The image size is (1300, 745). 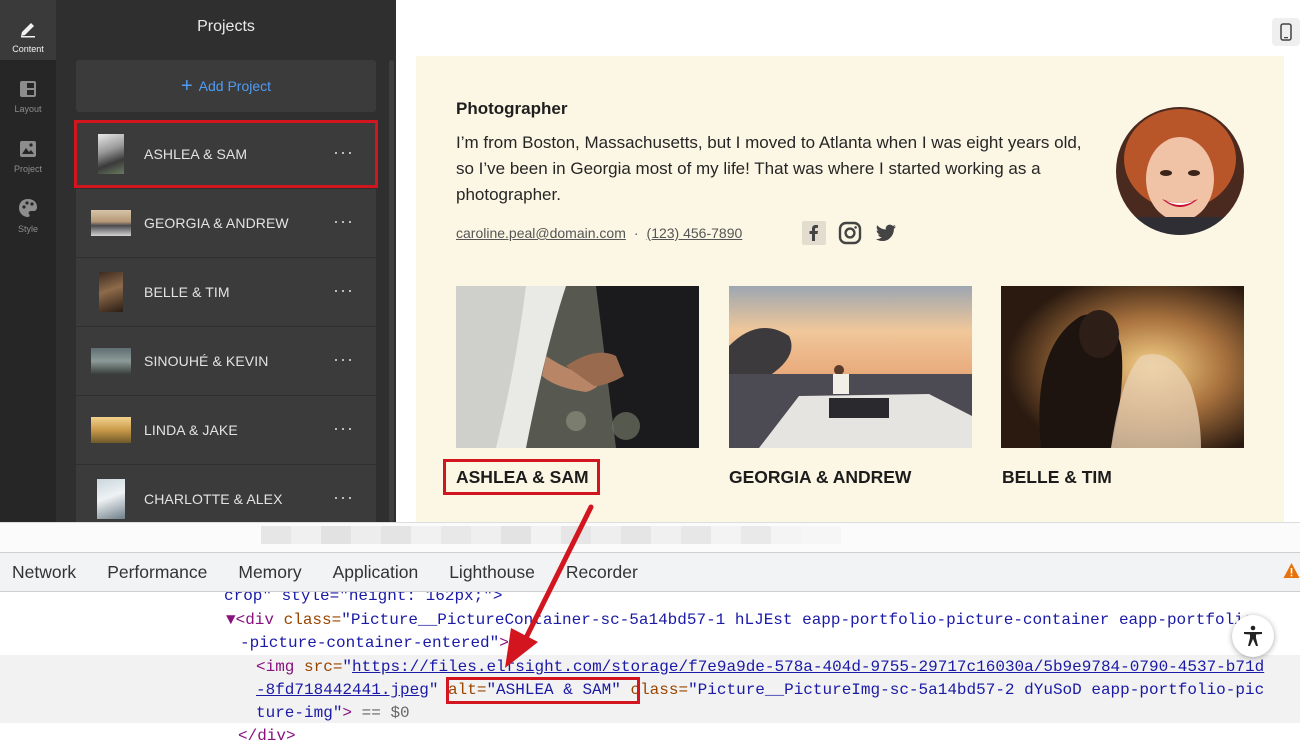 I want to click on layout-icon, so click(x=28, y=89).